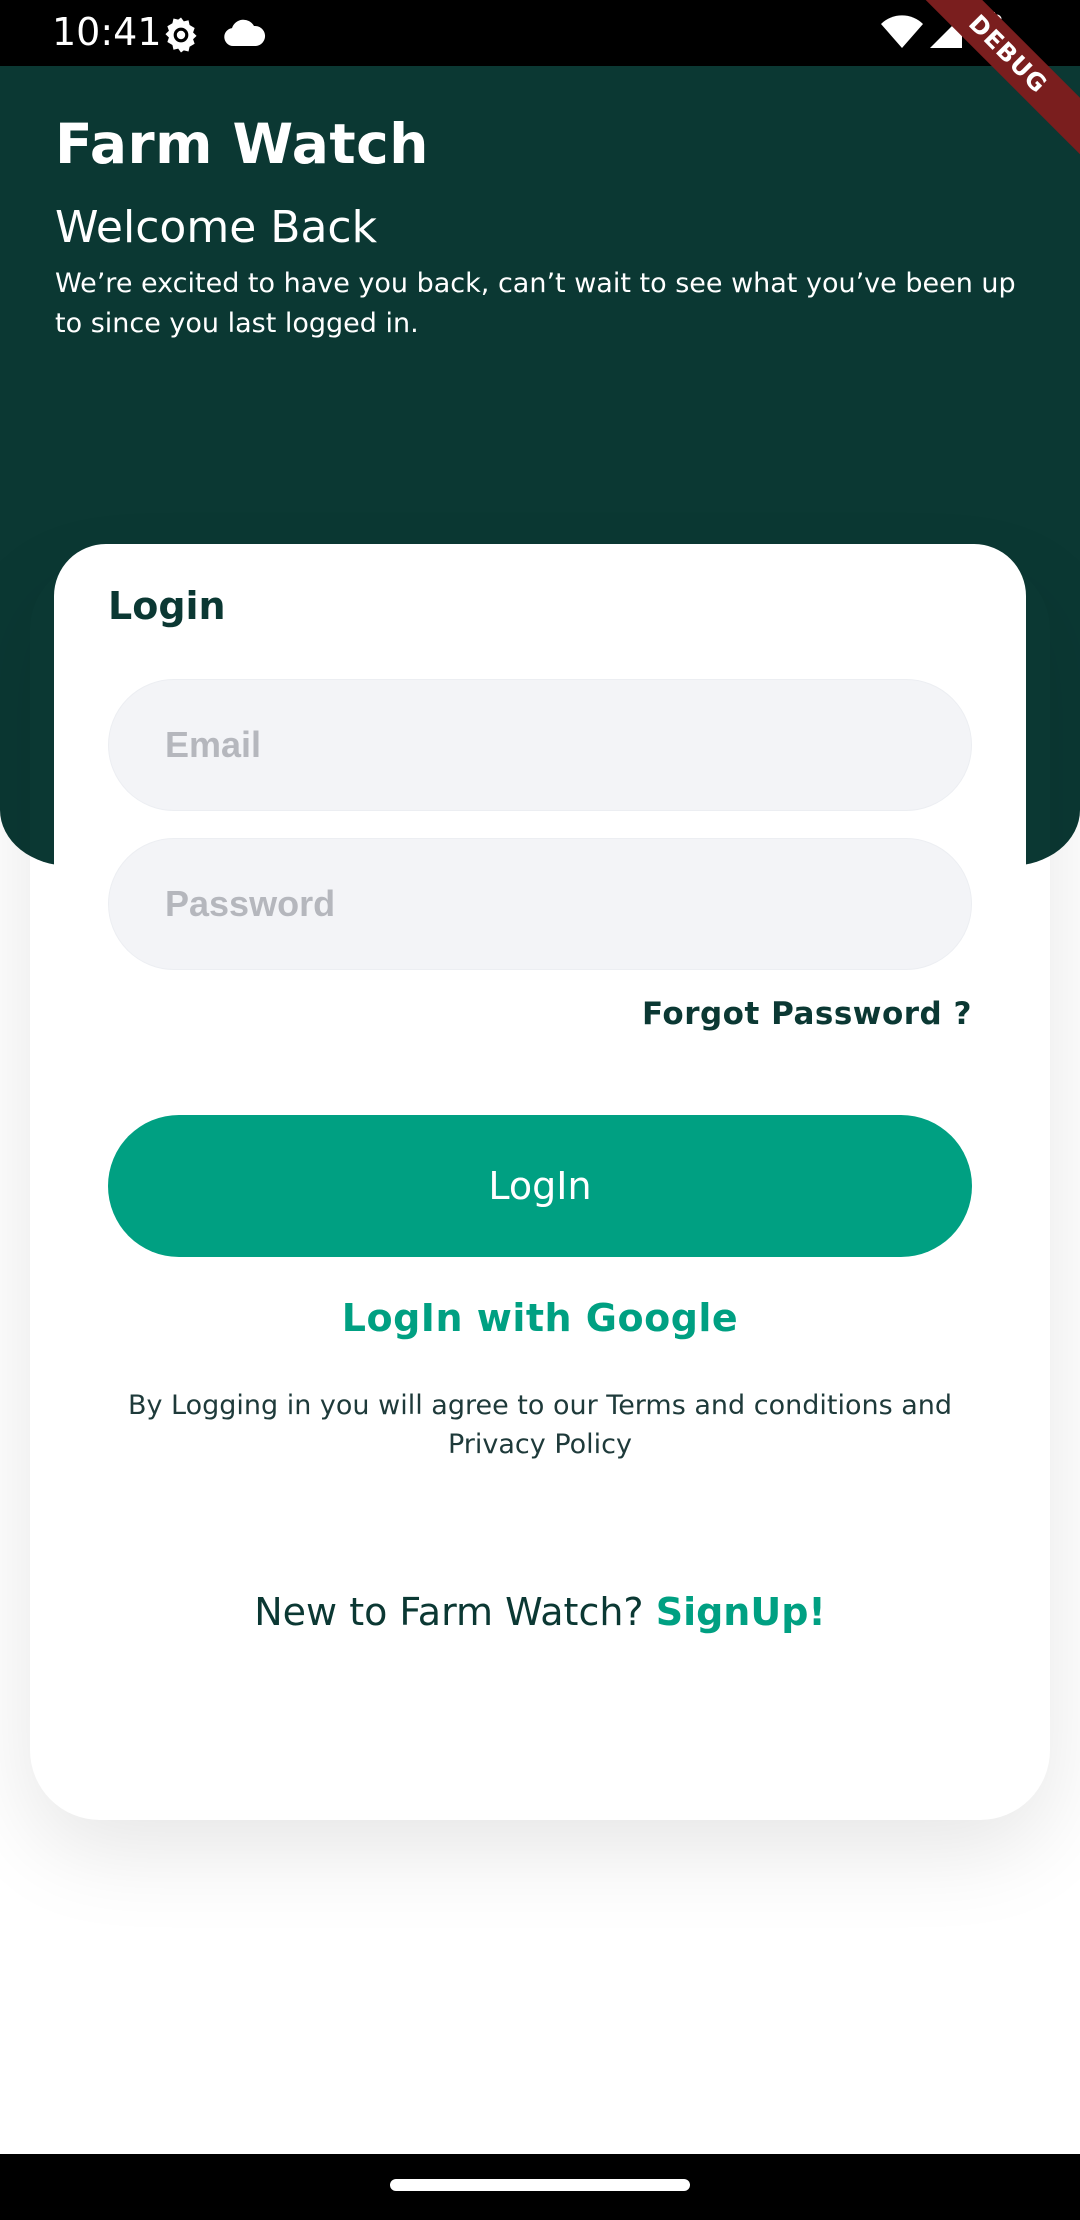  What do you see at coordinates (807, 1014) in the screenshot?
I see `forgot-password-link: Forgot Password ?` at bounding box center [807, 1014].